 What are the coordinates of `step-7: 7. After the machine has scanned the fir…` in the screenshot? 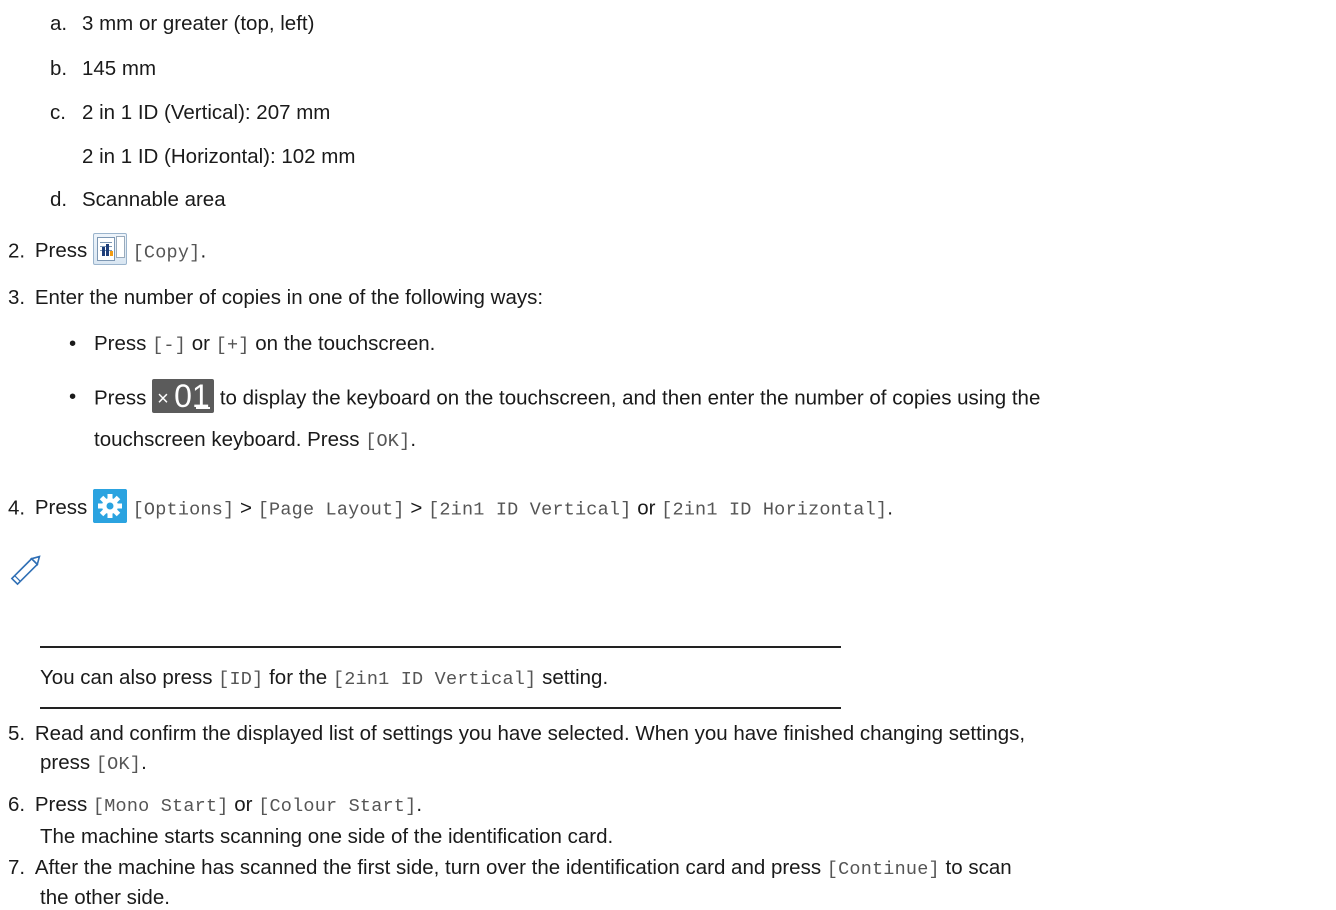 It's located at (510, 868).